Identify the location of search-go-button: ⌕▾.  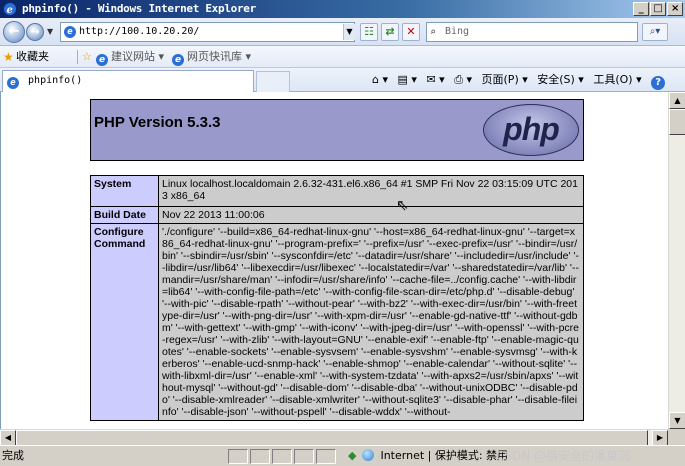
(655, 32).